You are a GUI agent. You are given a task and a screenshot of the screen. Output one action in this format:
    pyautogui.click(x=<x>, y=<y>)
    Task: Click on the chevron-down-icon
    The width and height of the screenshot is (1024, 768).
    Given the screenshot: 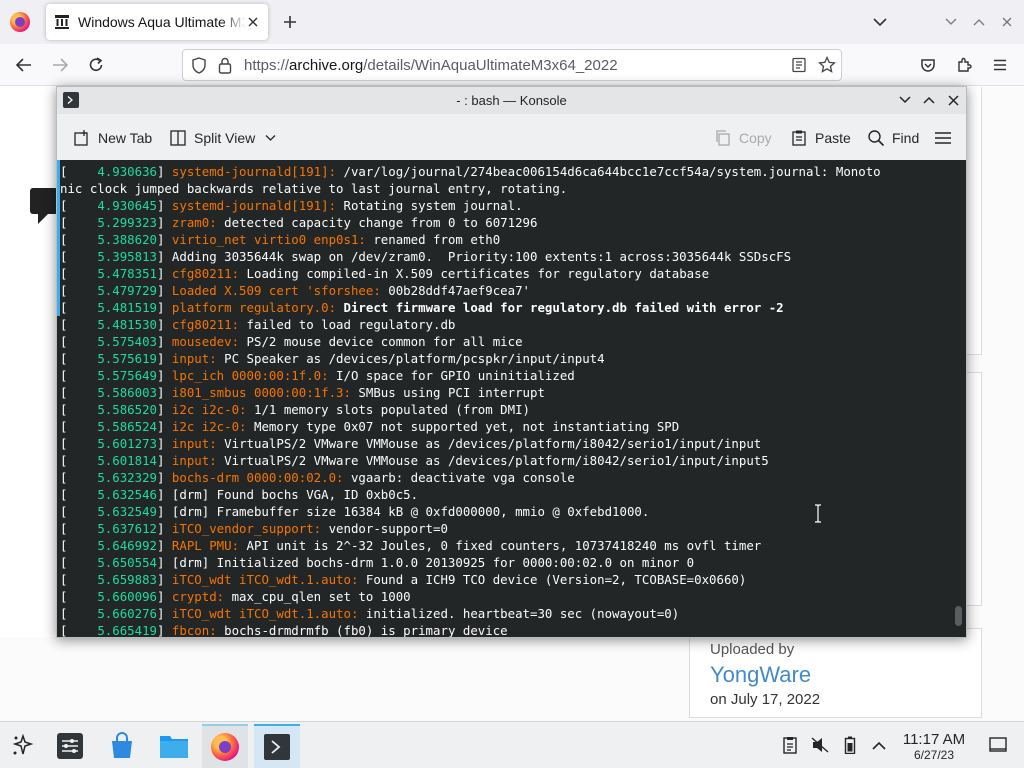 What is the action you would take?
    pyautogui.click(x=880, y=22)
    